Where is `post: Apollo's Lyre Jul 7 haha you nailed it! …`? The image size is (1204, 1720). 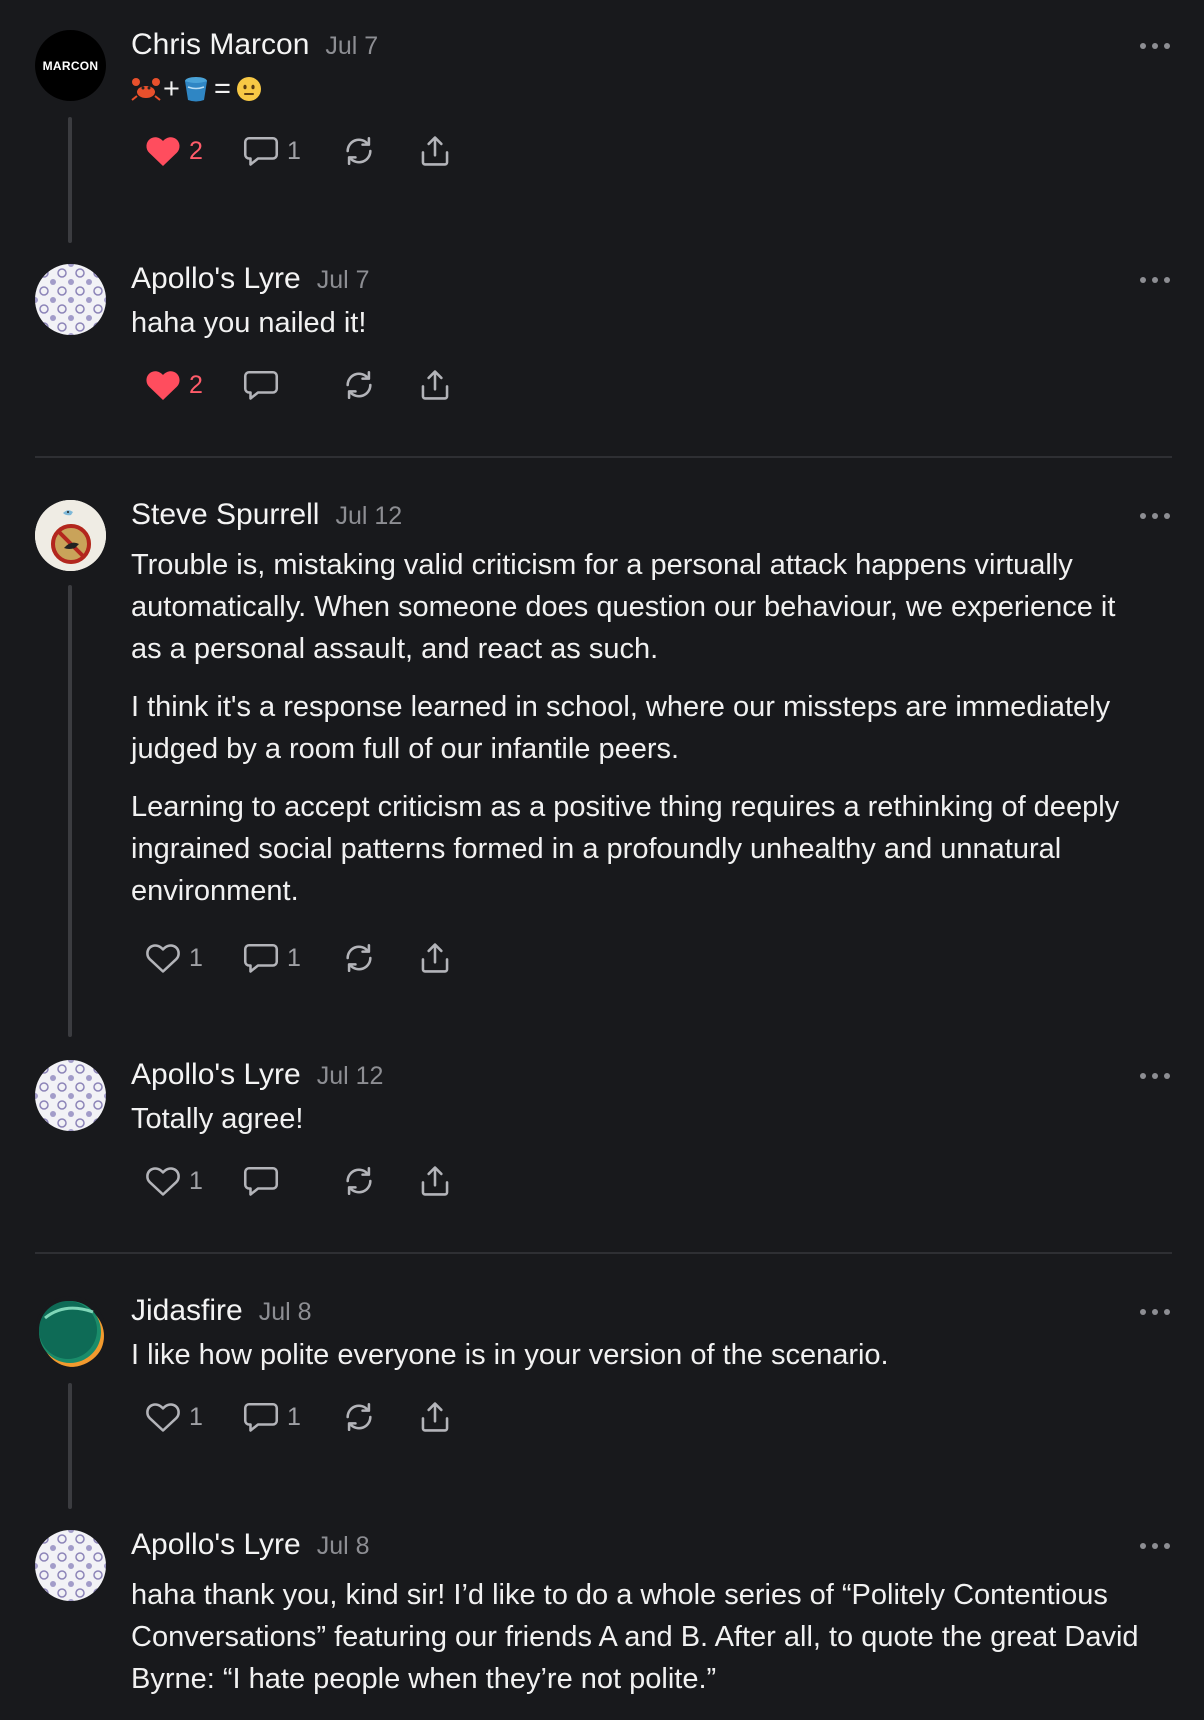 post: Apollo's Lyre Jul 7 haha you nailed it! … is located at coordinates (602, 338).